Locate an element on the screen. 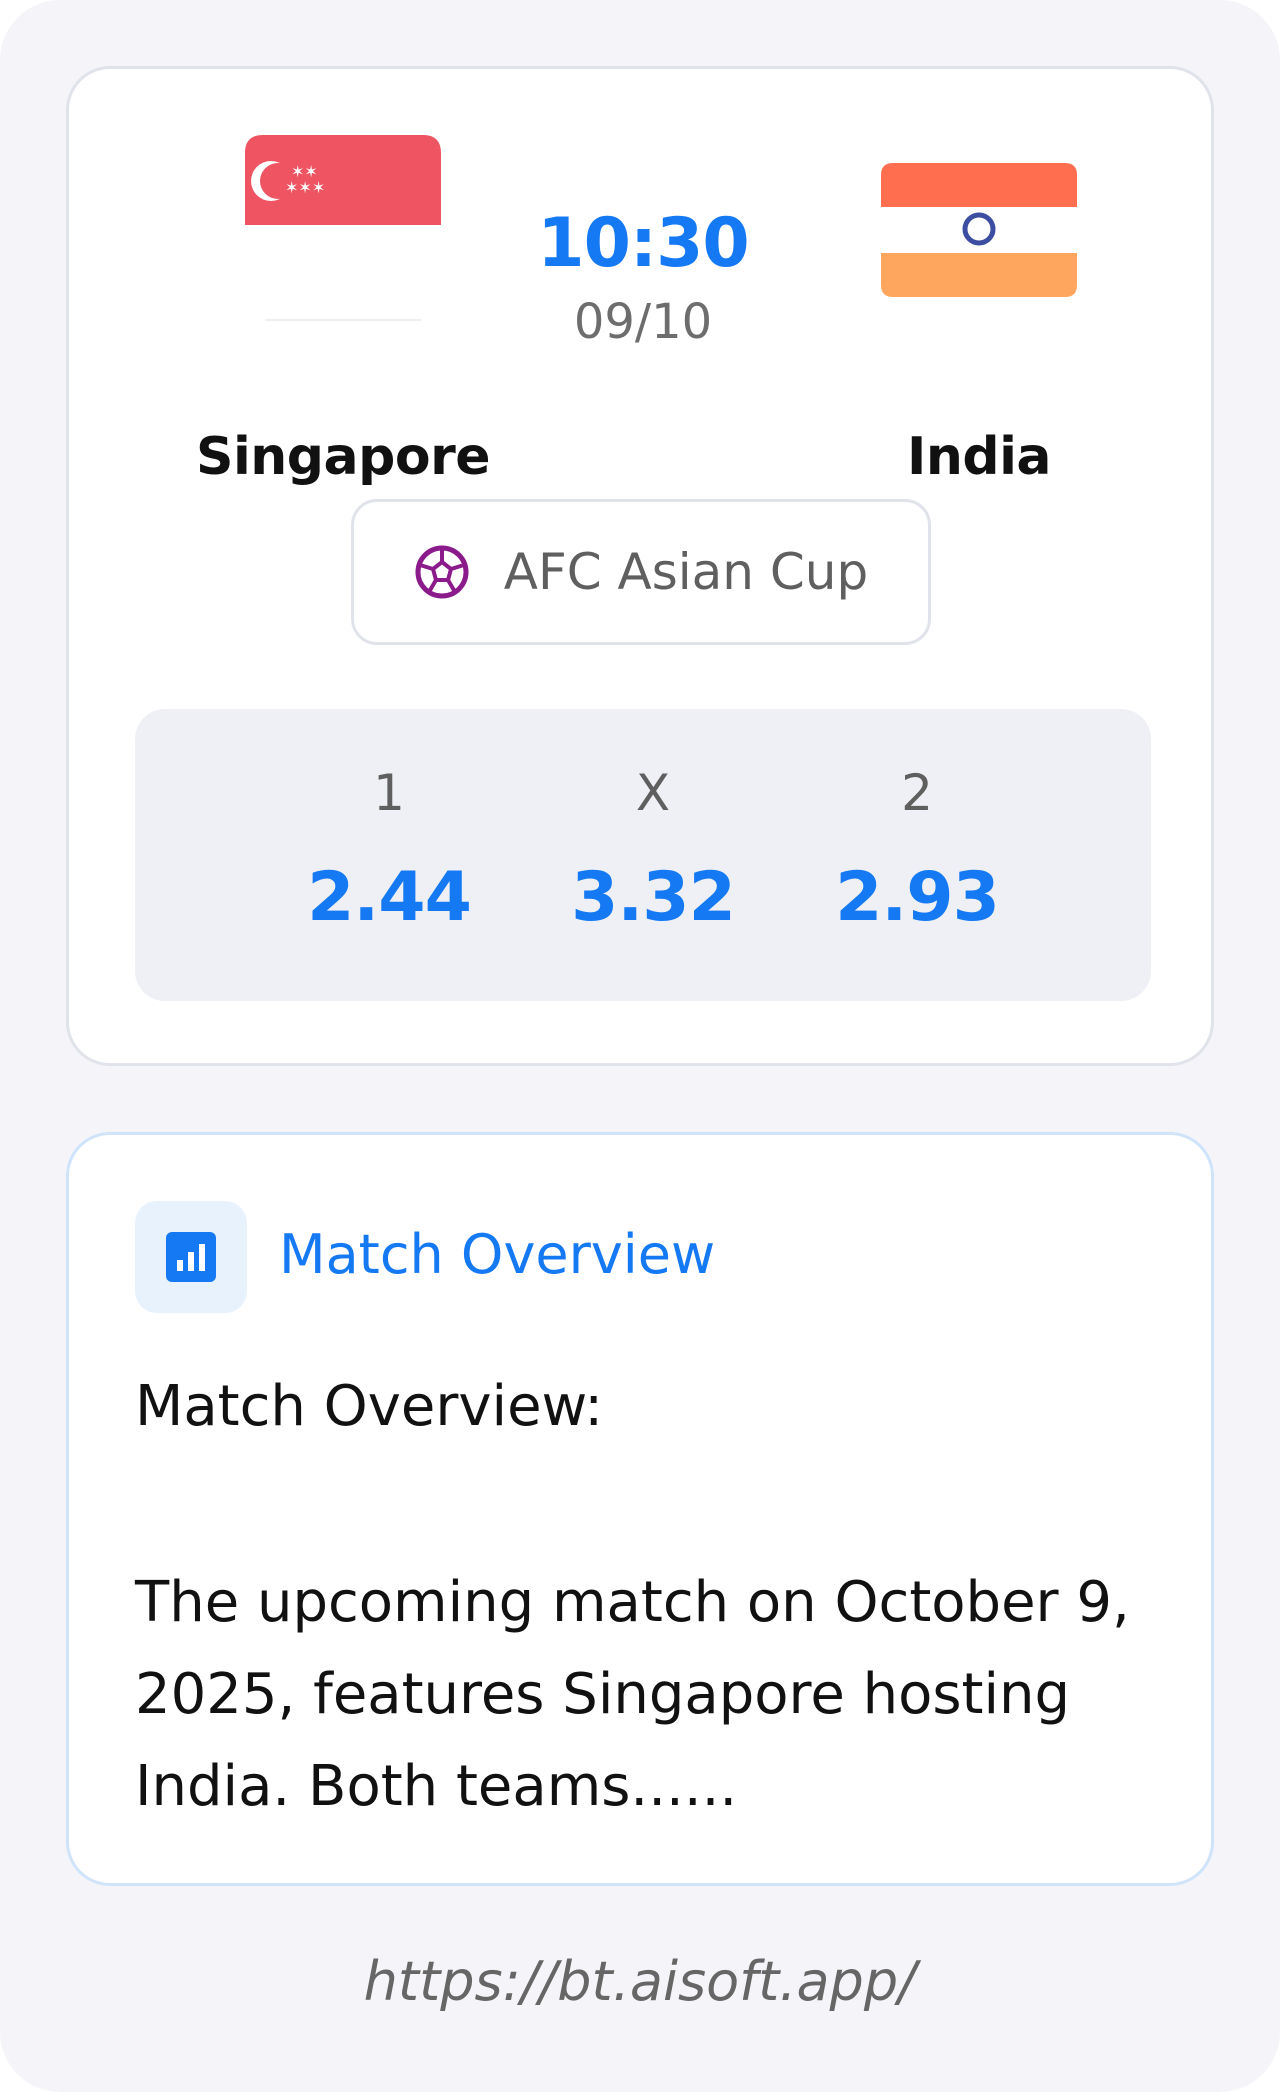 The width and height of the screenshot is (1280, 2092). home-team-name: Singapore is located at coordinates (343, 457).